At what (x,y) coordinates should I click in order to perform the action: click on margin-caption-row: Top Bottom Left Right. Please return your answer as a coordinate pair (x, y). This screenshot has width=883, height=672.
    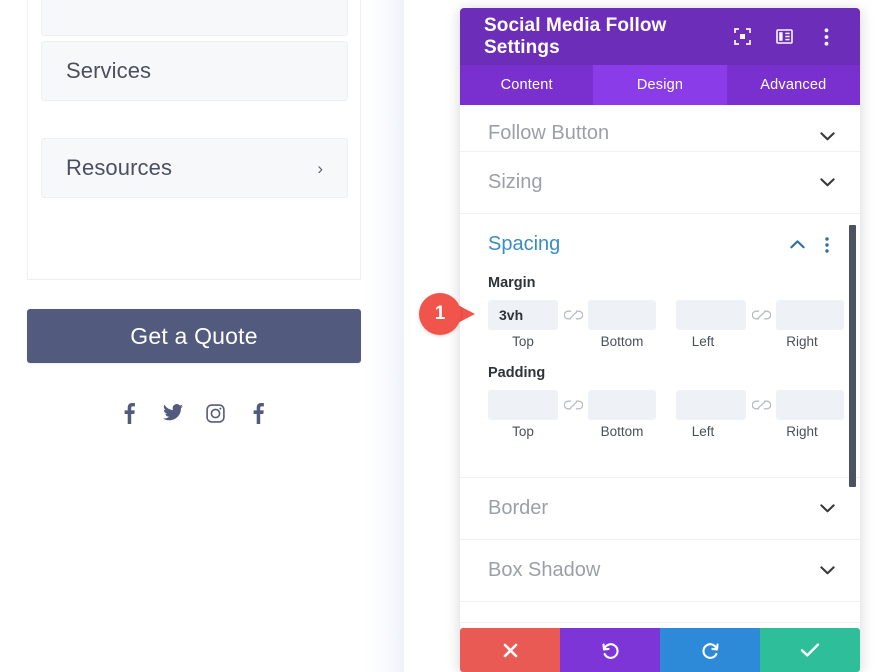
    Looking at the image, I should click on (662, 341).